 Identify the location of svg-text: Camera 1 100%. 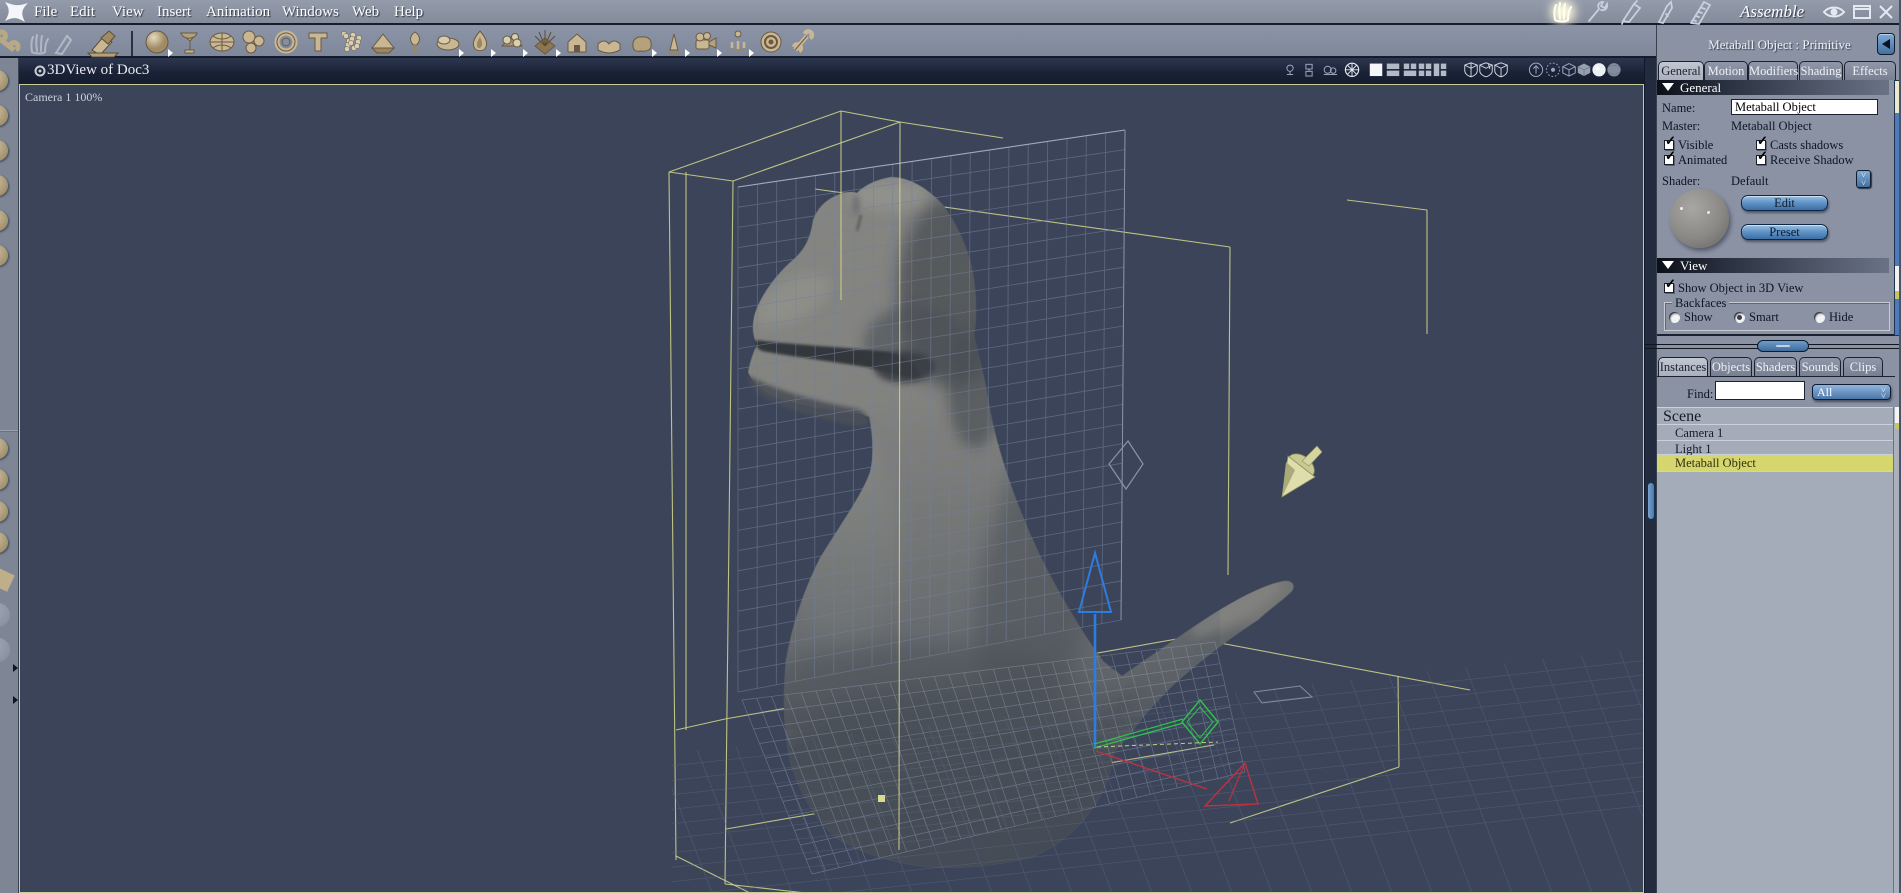
(63, 97).